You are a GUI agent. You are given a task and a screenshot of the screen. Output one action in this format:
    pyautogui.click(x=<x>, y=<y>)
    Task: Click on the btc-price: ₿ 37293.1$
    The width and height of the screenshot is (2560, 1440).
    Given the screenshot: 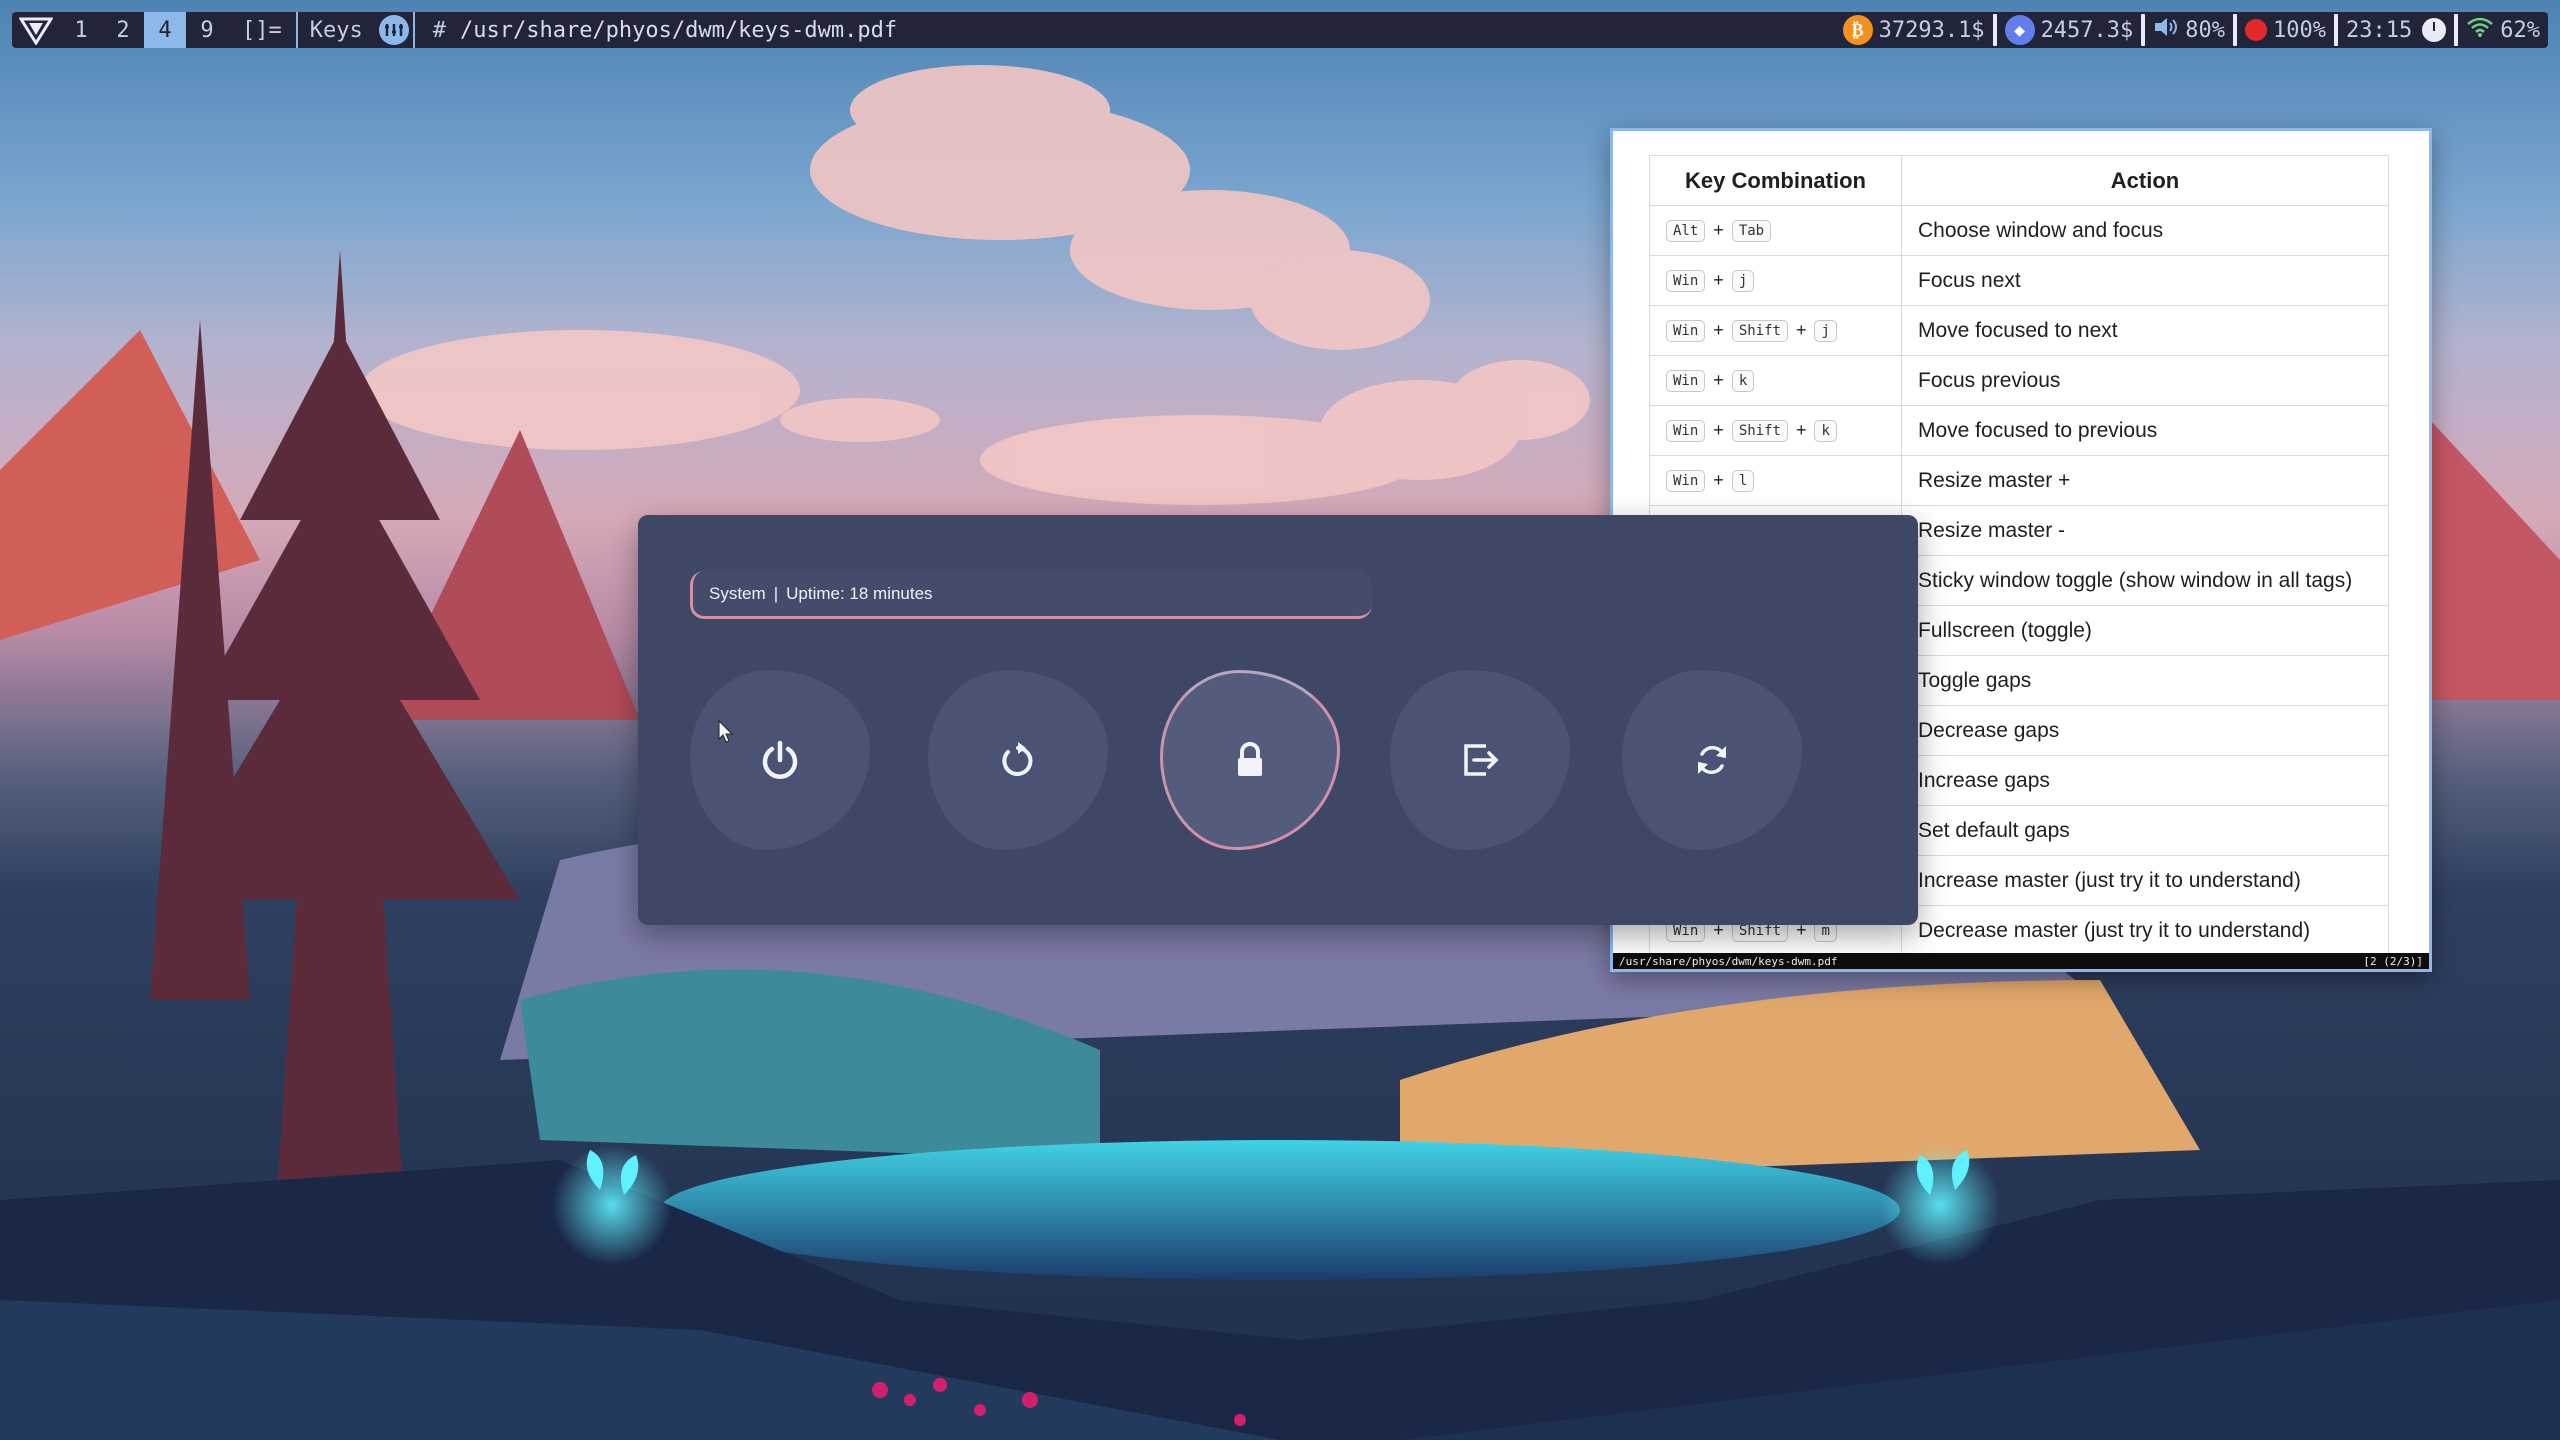 What is the action you would take?
    pyautogui.click(x=1914, y=30)
    